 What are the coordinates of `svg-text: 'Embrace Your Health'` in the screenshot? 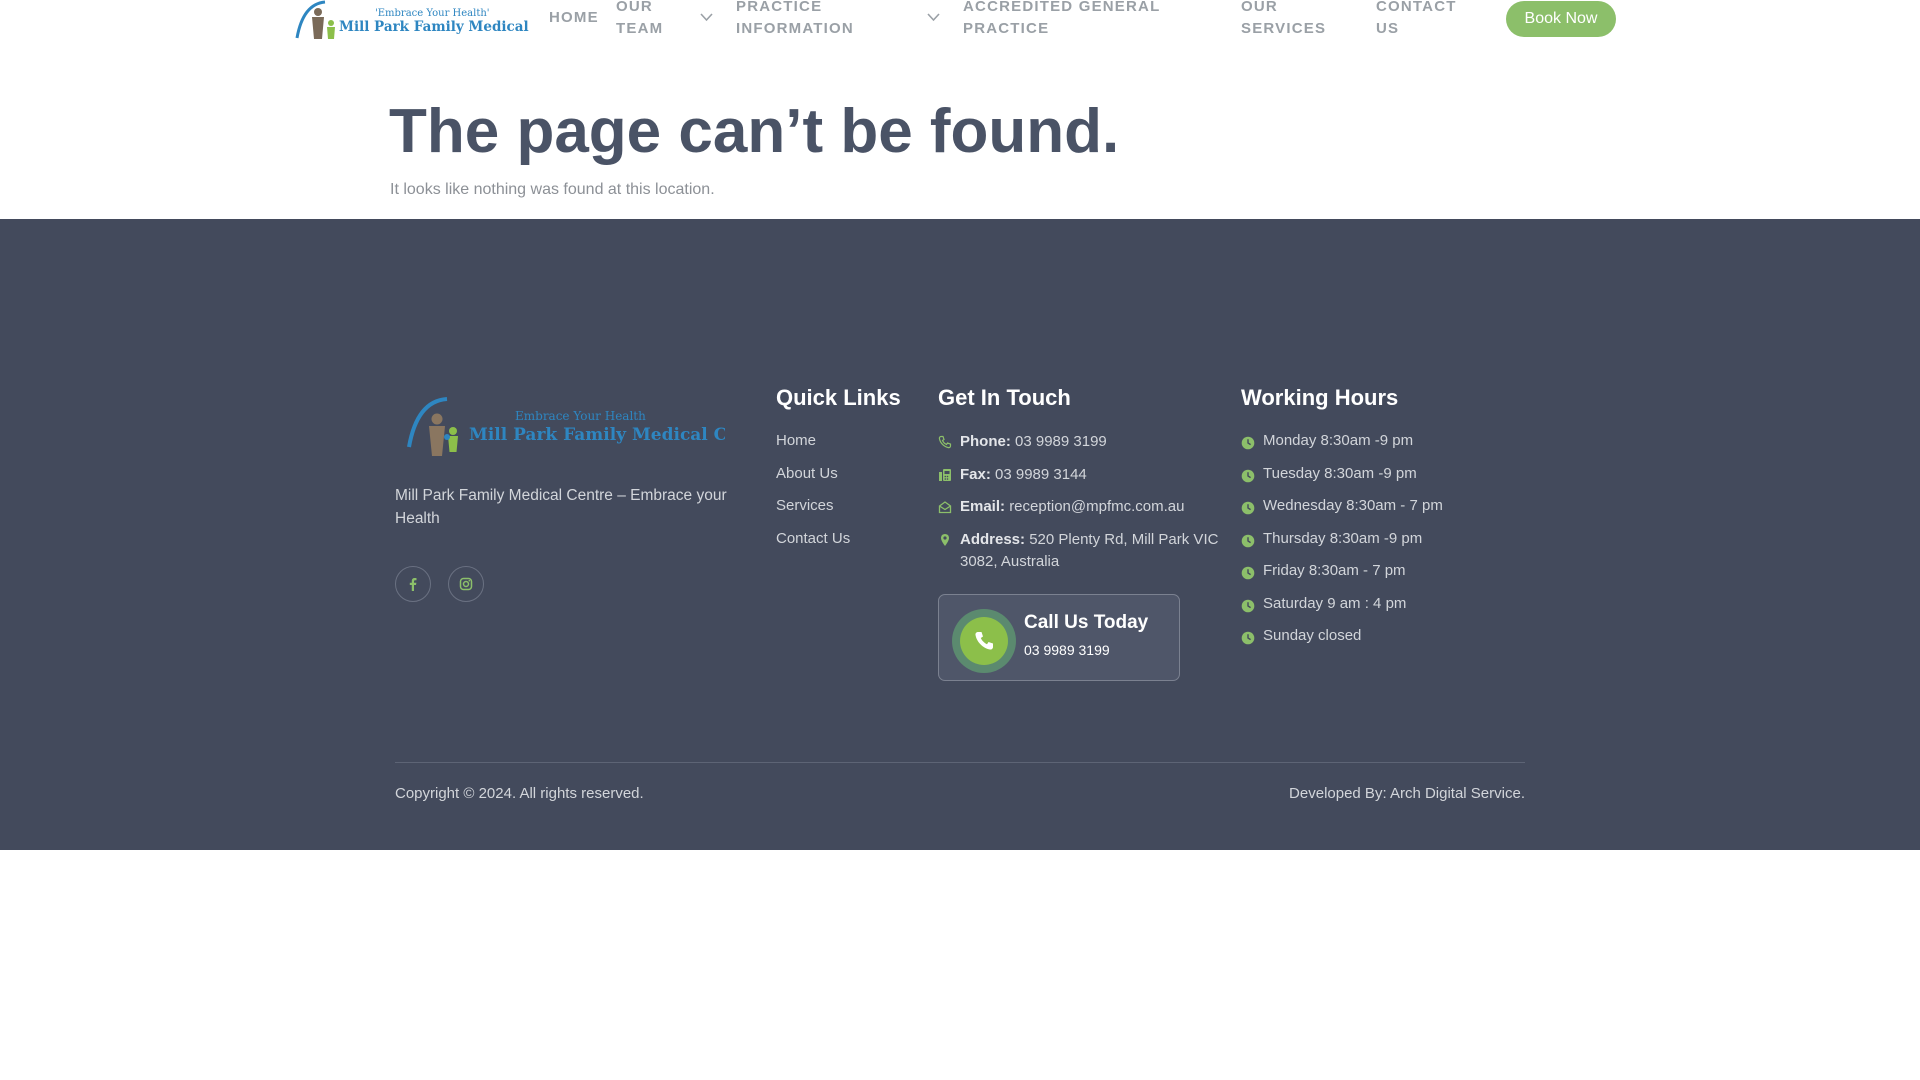 It's located at (432, 13).